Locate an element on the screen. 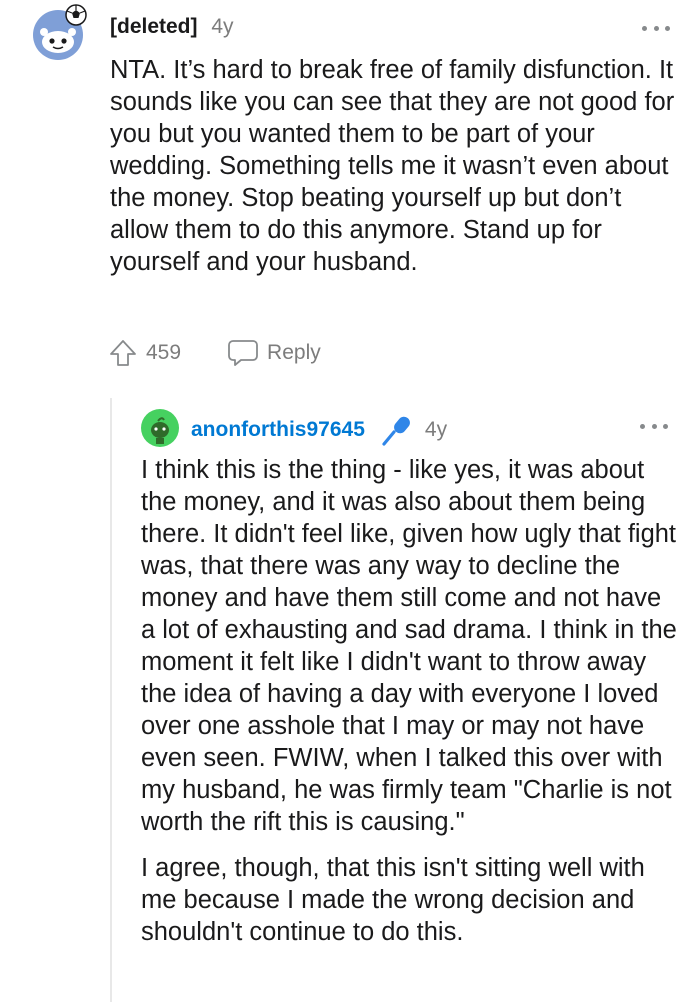 This screenshot has width=700, height=1002. reply-button: Reply is located at coordinates (274, 353).